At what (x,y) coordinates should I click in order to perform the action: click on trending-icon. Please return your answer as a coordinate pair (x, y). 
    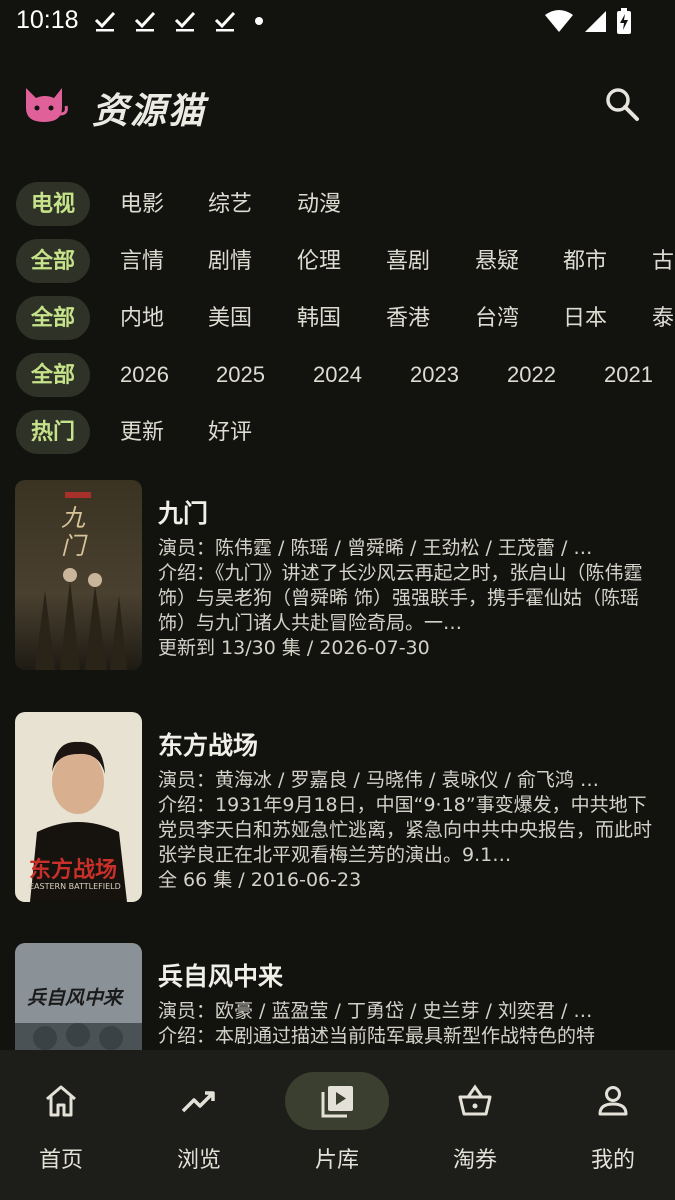
    Looking at the image, I should click on (198, 1102).